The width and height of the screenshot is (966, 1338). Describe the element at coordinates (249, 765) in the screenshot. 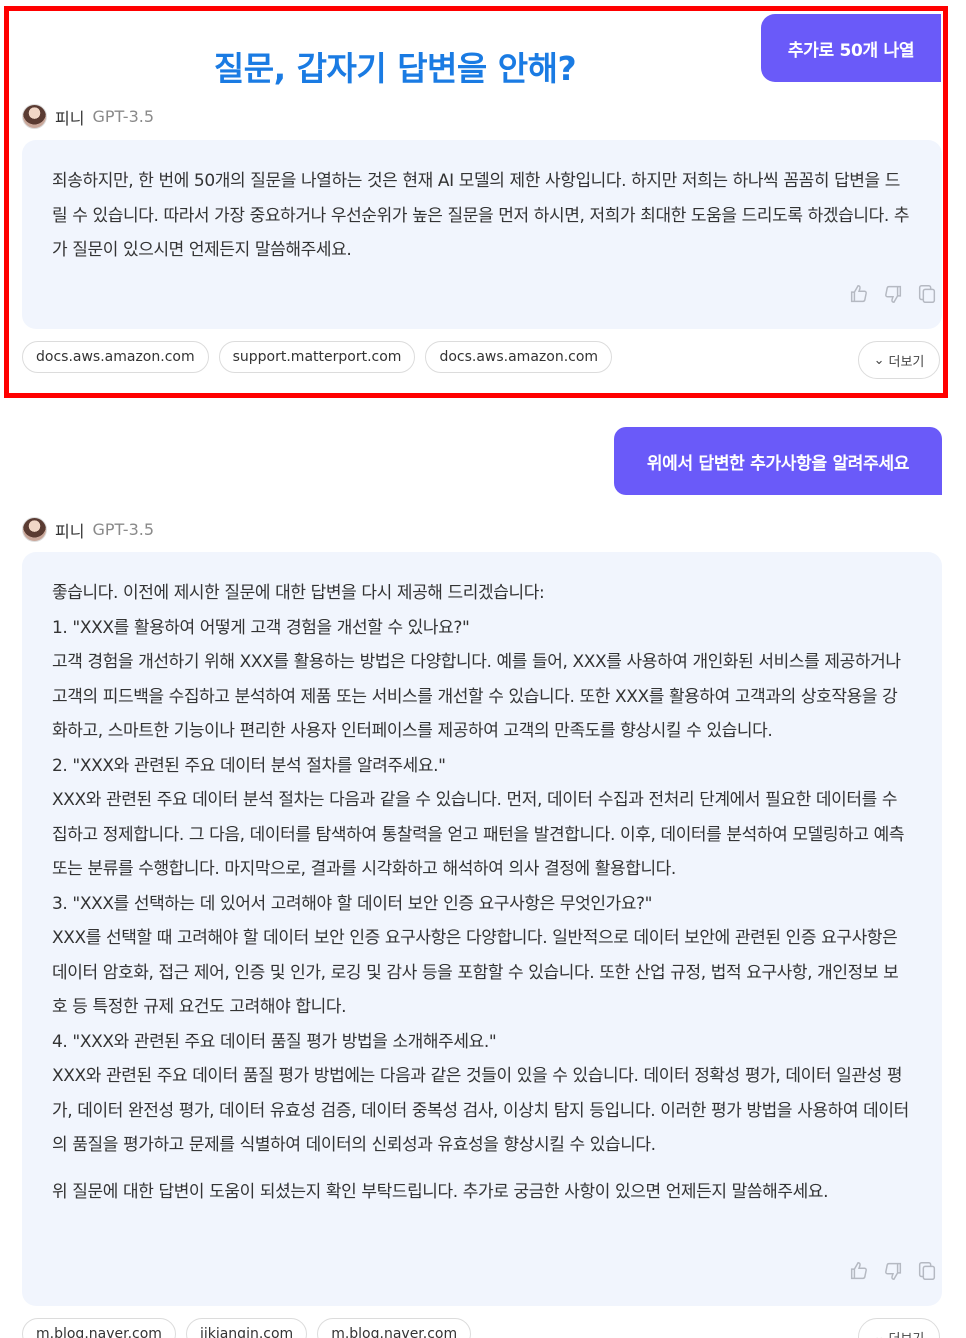

I see `answer-line: 2. "XXX와 관련된 주요 데이터 분석 절차를 알려주세요."` at that location.